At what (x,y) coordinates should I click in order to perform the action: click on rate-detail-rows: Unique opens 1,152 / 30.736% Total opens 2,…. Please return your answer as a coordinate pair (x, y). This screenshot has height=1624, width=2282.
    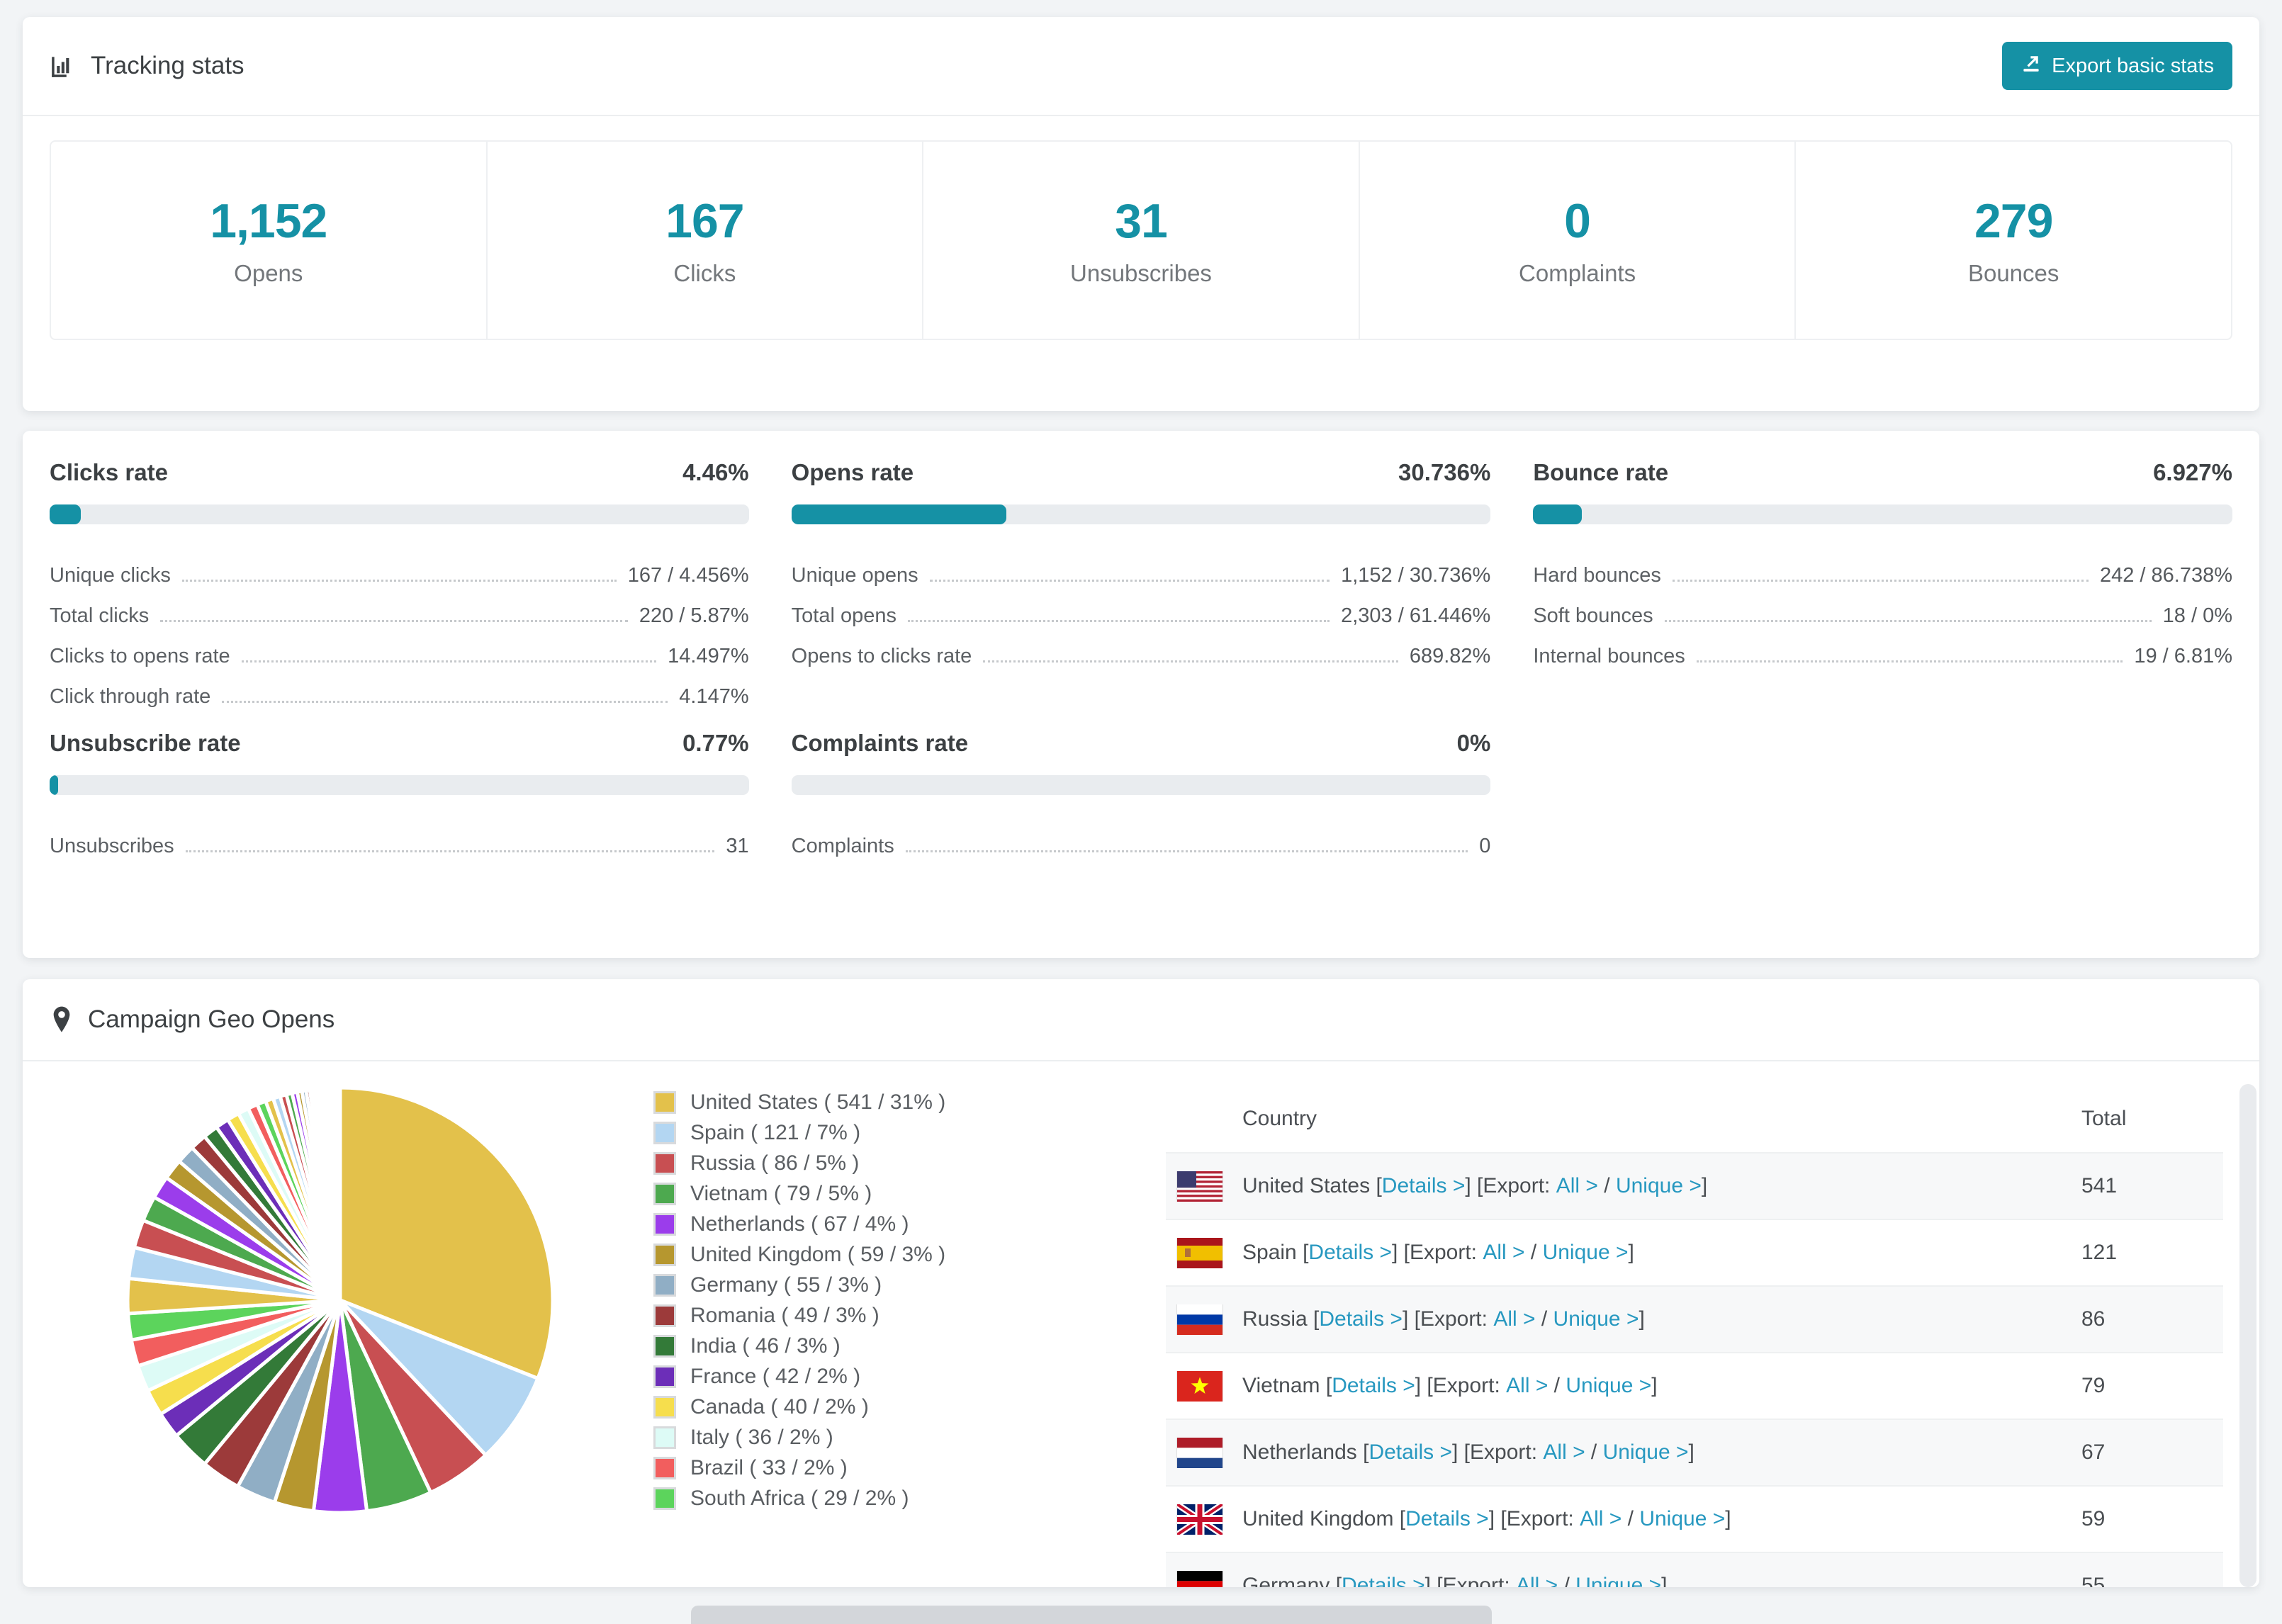
    Looking at the image, I should click on (1142, 610).